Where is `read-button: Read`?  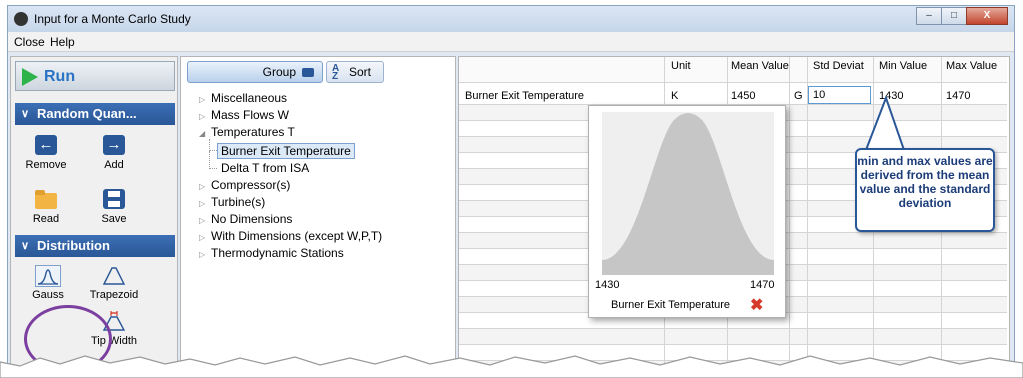
read-button: Read is located at coordinates (46, 209).